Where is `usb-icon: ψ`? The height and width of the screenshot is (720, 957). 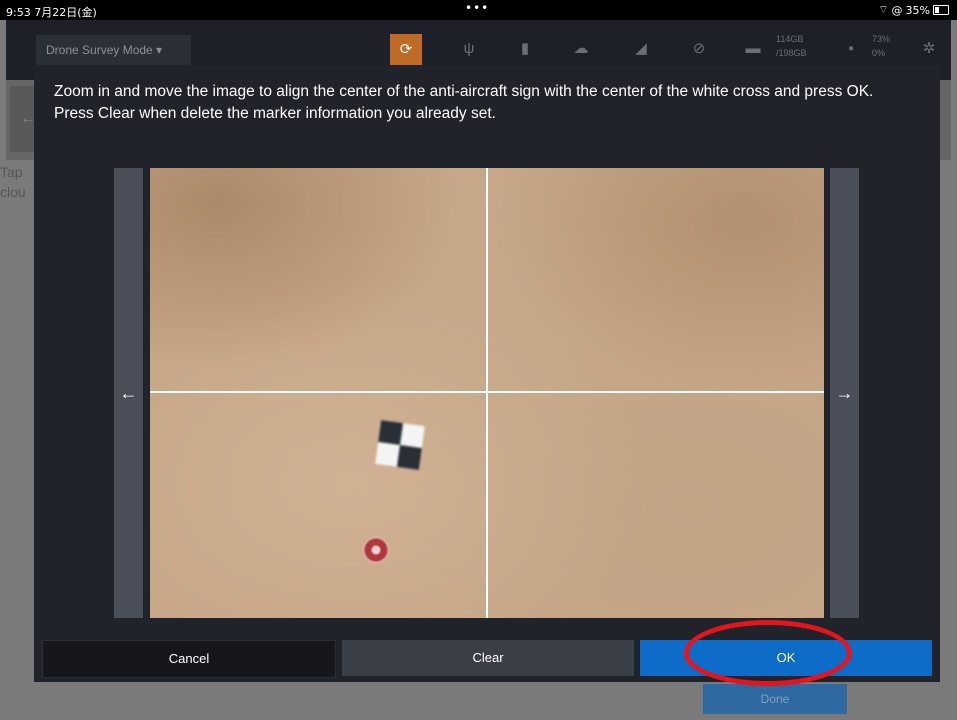 usb-icon: ψ is located at coordinates (469, 49).